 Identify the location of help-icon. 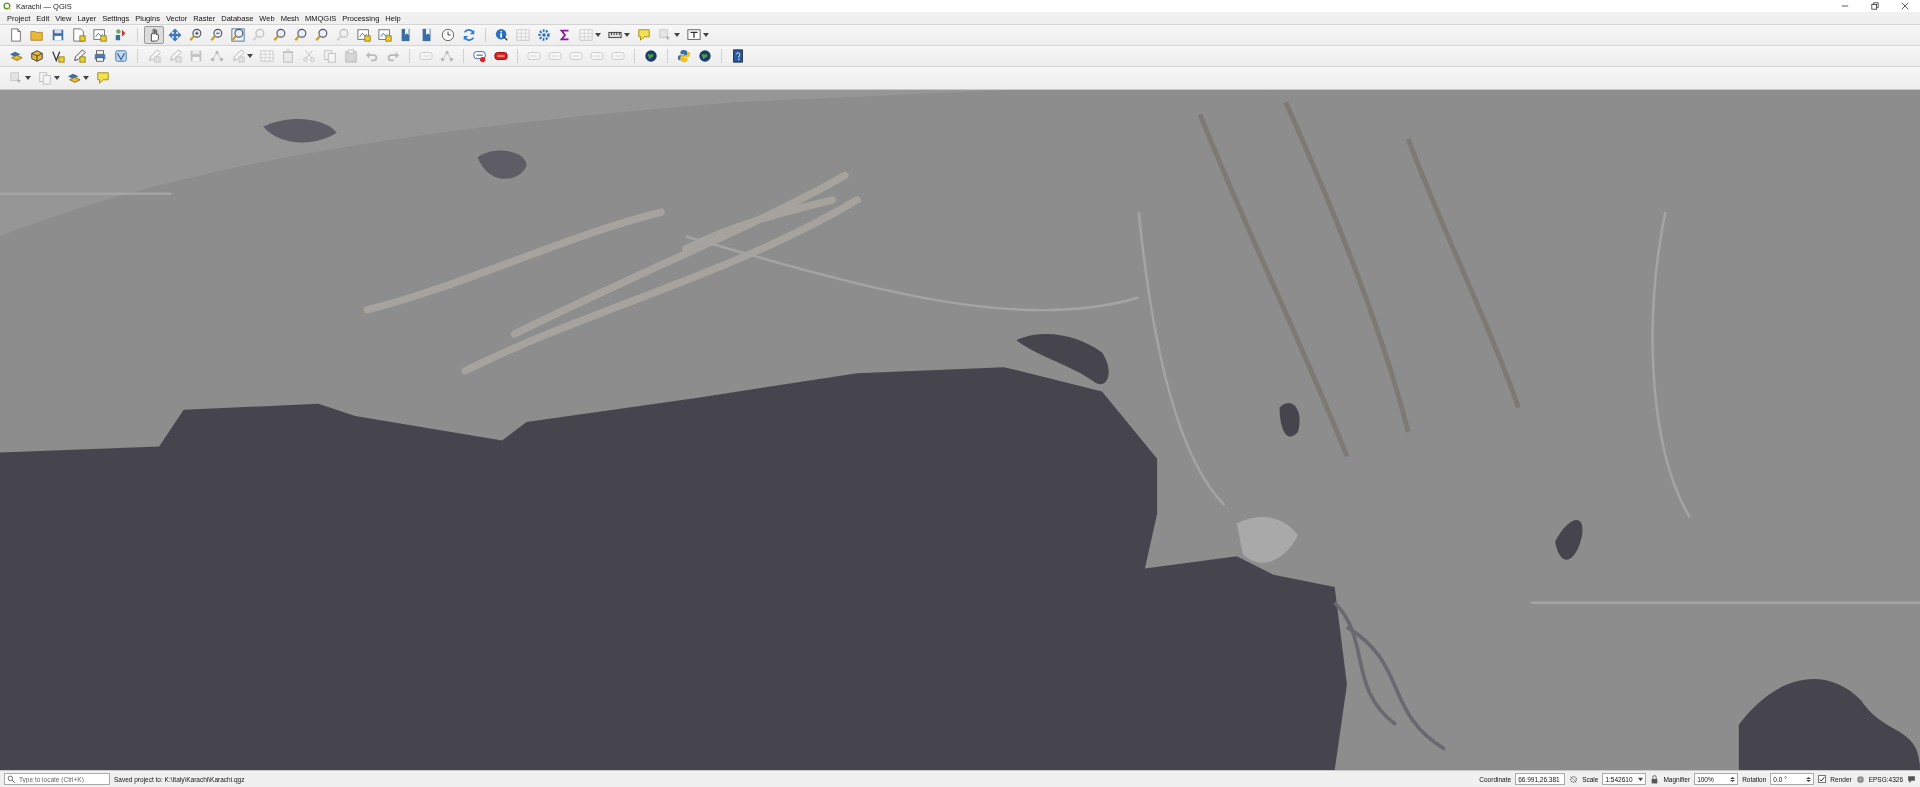
(738, 56).